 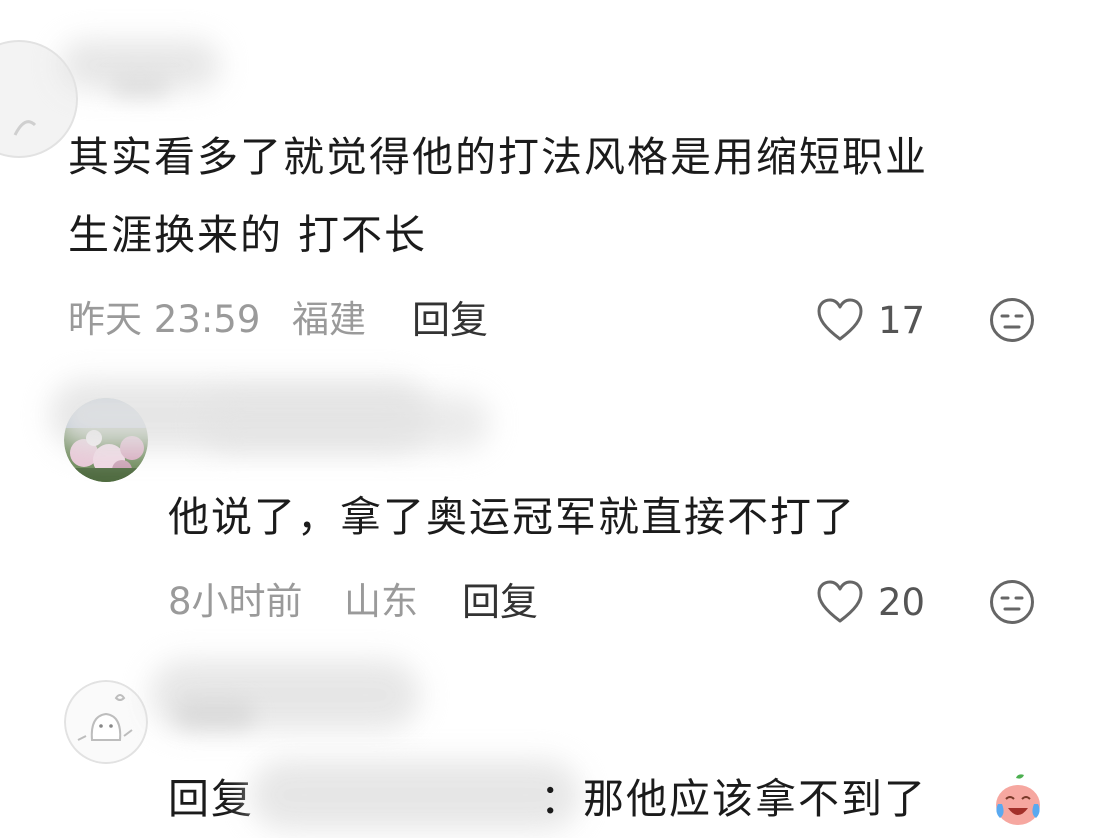 I want to click on comment-time: 8小时前, so click(x=235, y=601).